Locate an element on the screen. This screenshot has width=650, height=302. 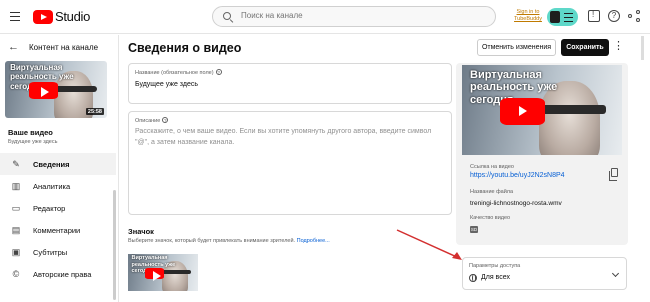
share-icon is located at coordinates (635, 16).